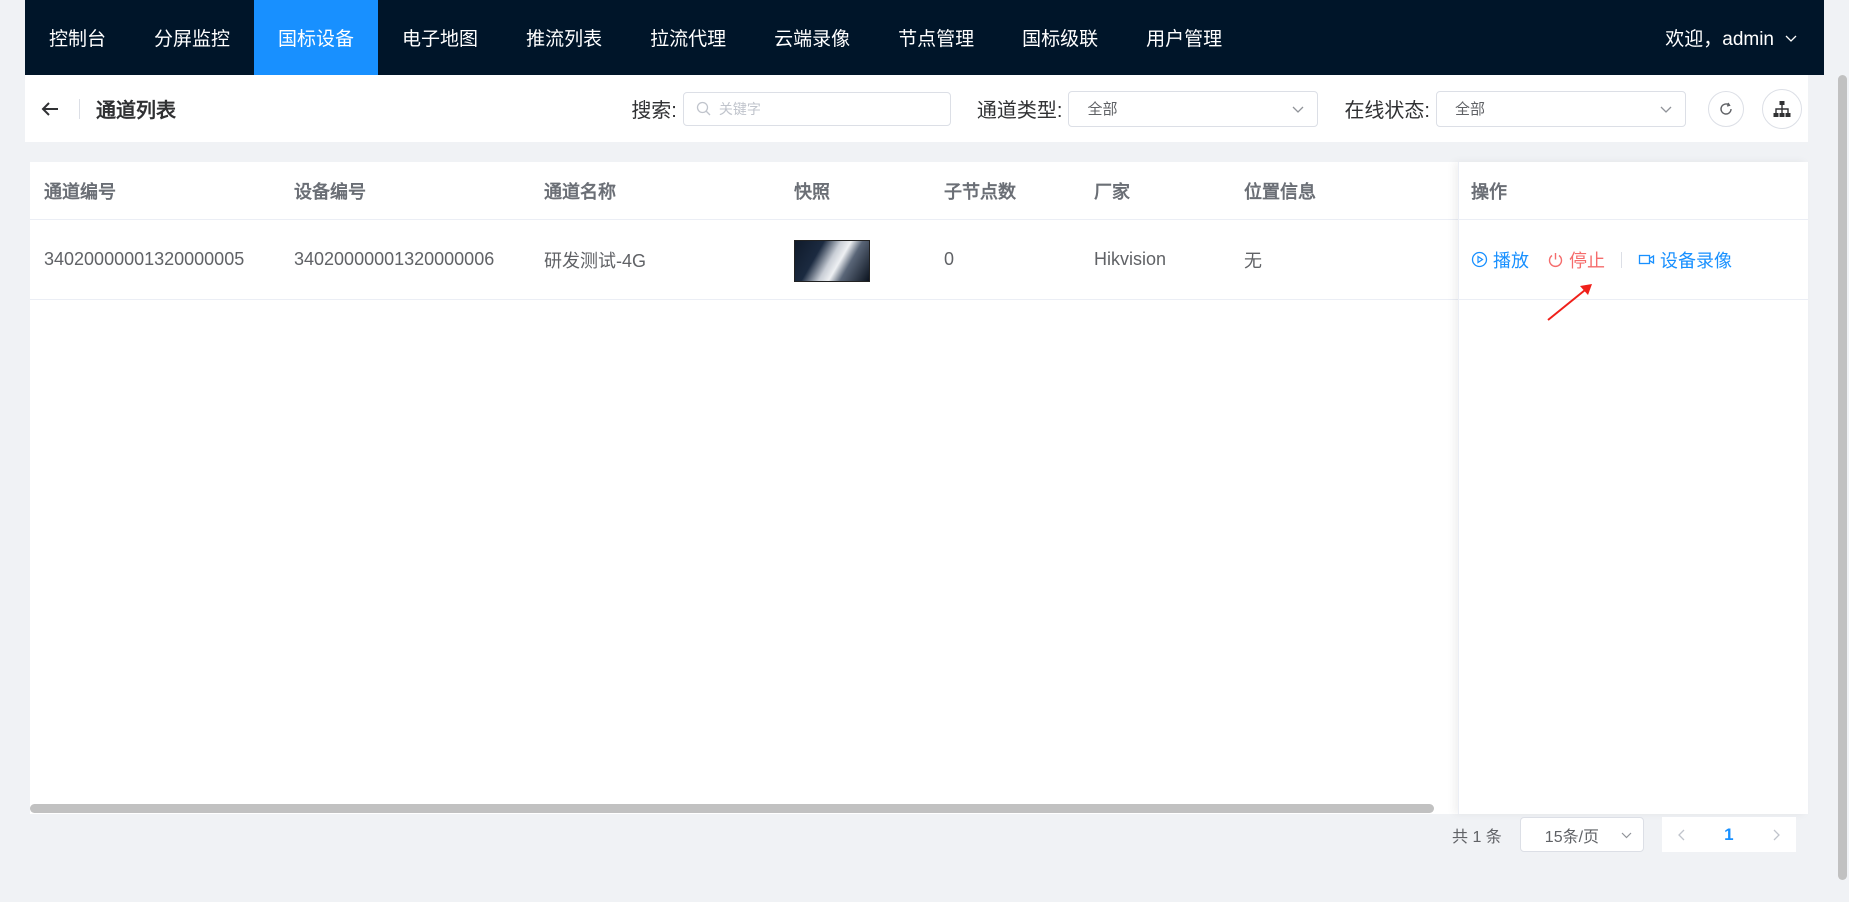 The width and height of the screenshot is (1849, 902). I want to click on stop-button: 停止, so click(1576, 260).